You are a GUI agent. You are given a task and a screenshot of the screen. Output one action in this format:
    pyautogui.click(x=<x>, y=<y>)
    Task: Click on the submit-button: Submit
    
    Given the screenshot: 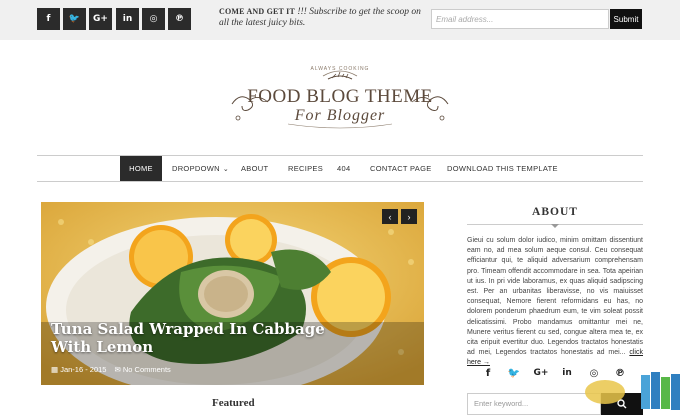 What is the action you would take?
    pyautogui.click(x=626, y=19)
    